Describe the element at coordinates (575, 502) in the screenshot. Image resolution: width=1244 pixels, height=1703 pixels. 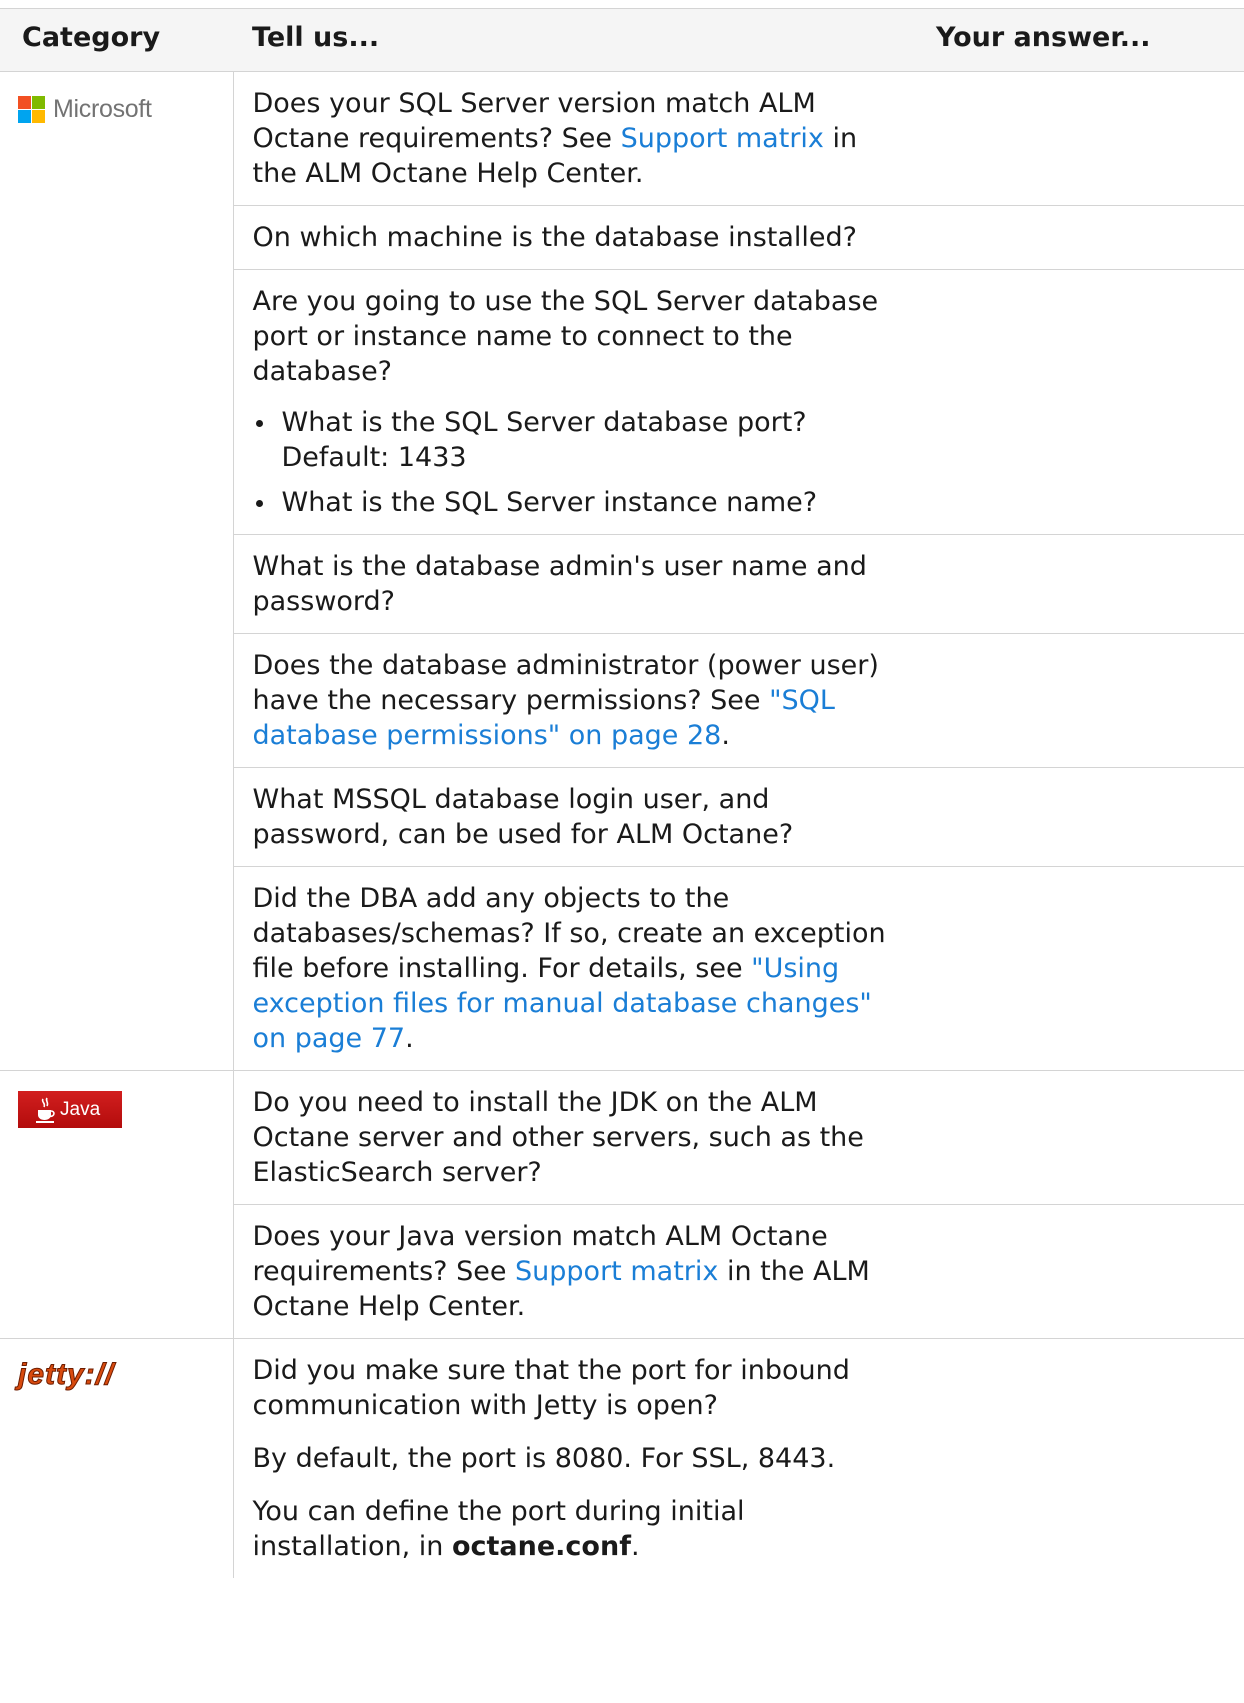
I see `list-item: What is the SQL Server instance name?` at that location.